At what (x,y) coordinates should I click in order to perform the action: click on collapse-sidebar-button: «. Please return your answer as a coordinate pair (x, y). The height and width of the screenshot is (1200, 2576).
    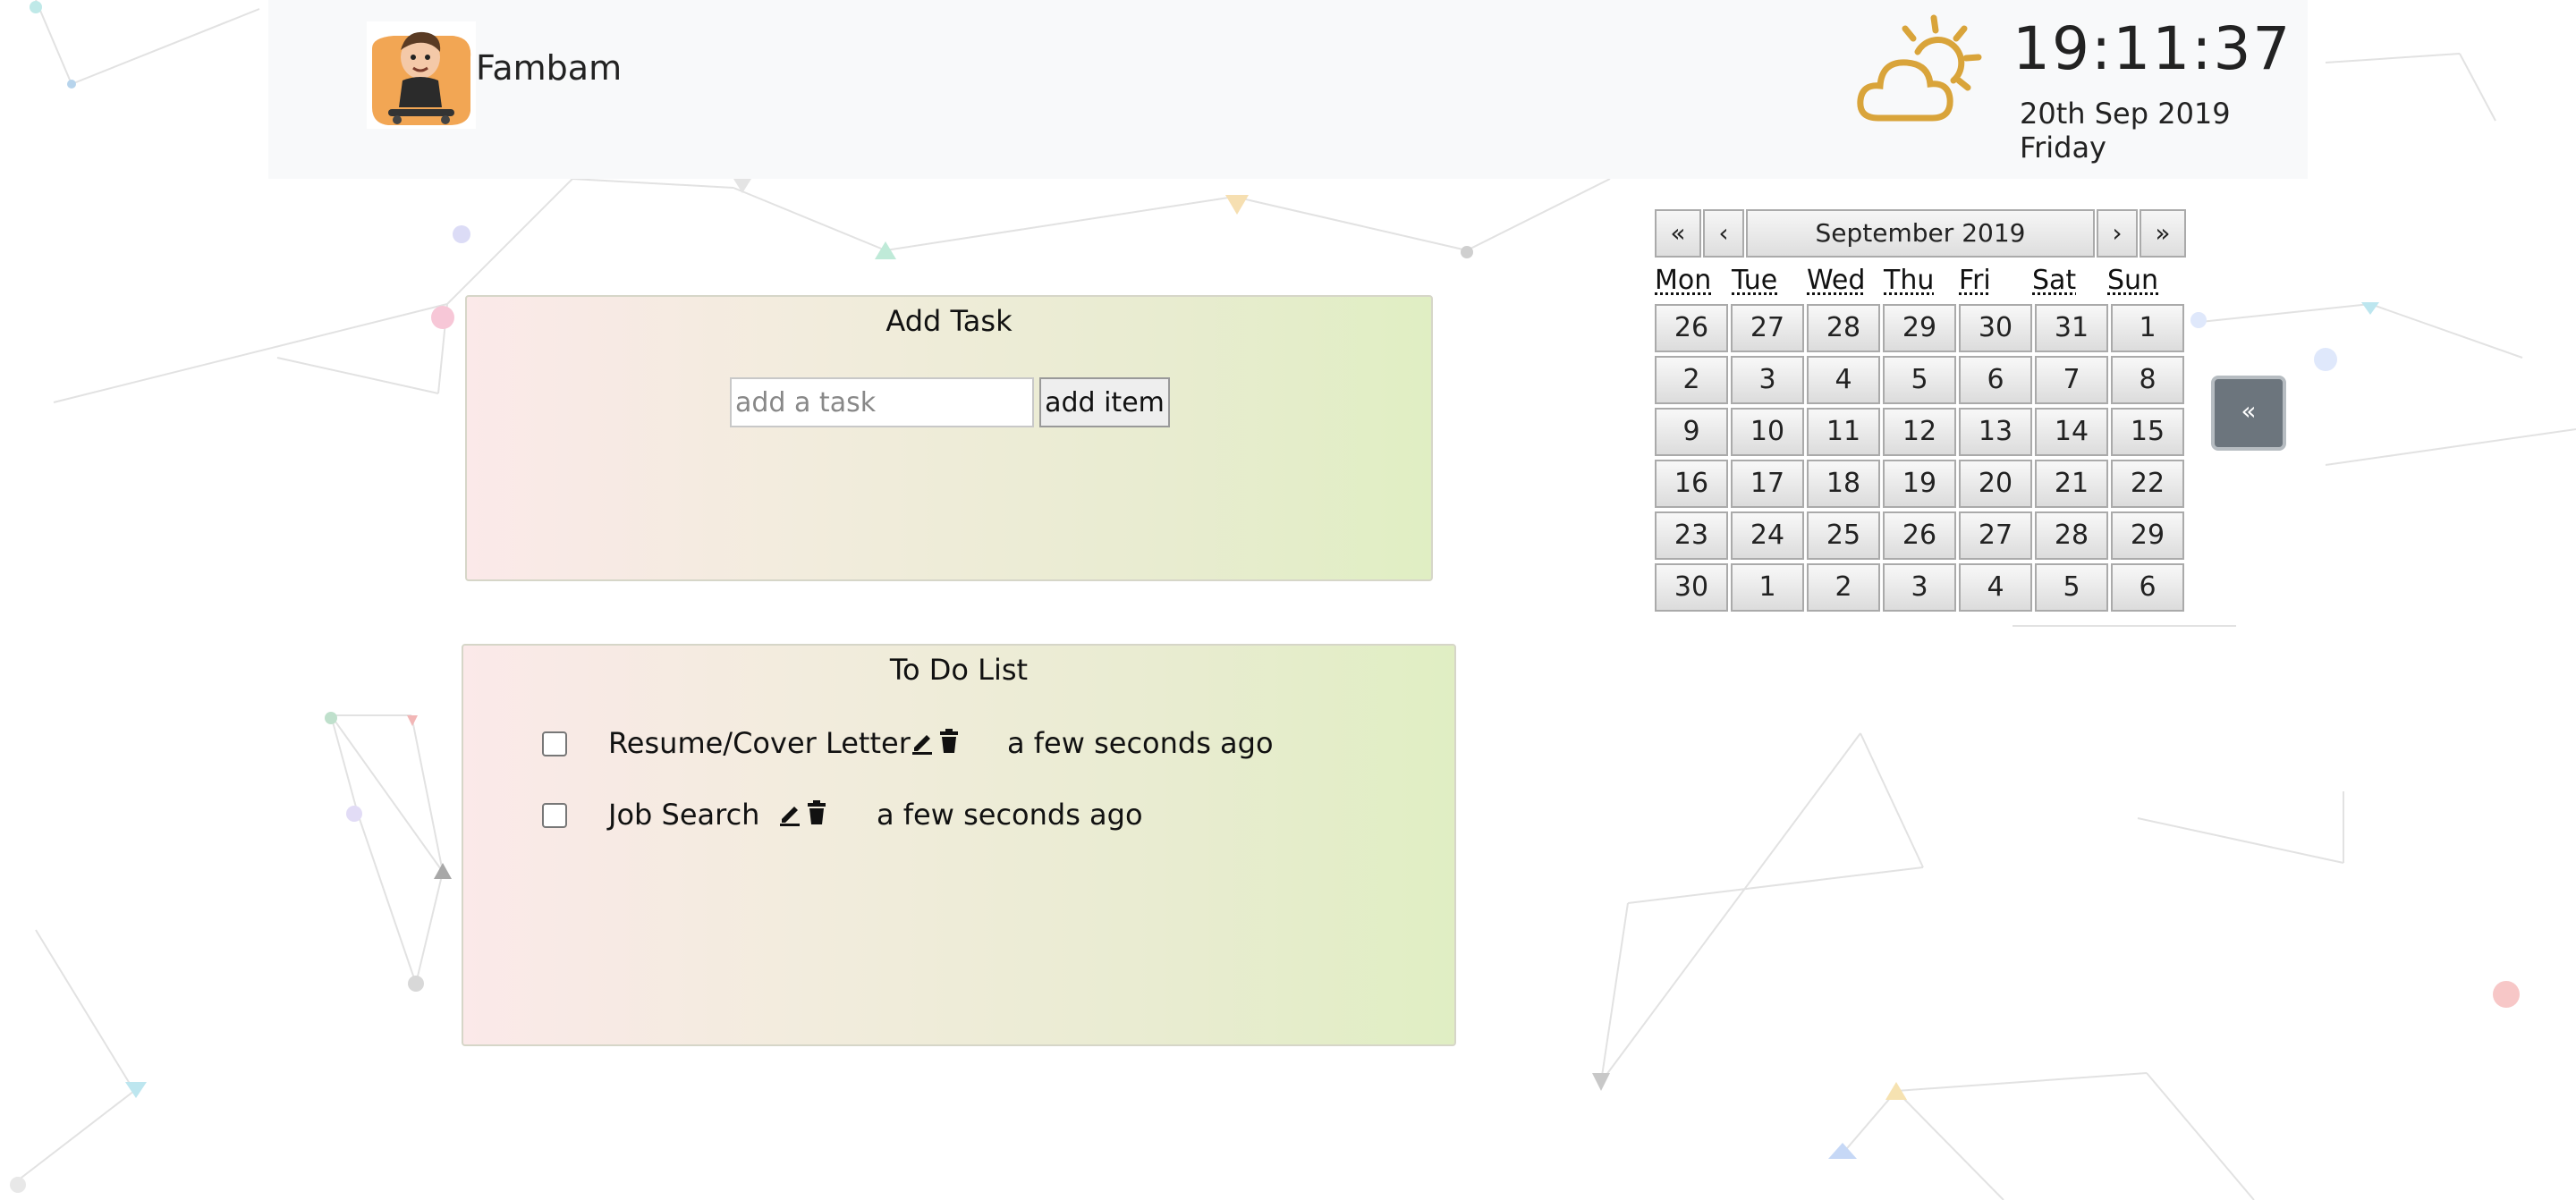
    Looking at the image, I should click on (2248, 413).